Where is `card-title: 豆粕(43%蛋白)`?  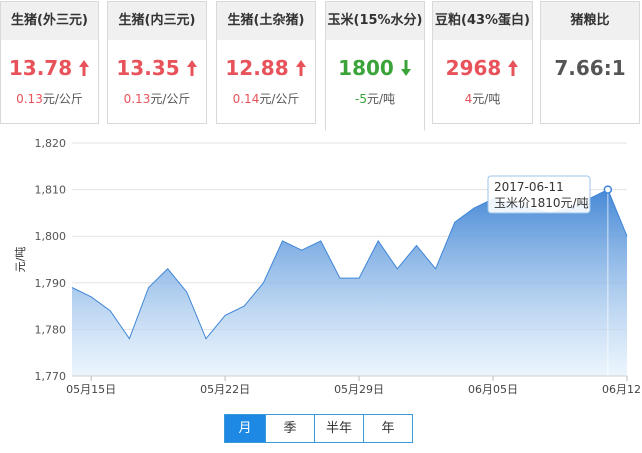 card-title: 豆粕(43%蛋白) is located at coordinates (482, 21).